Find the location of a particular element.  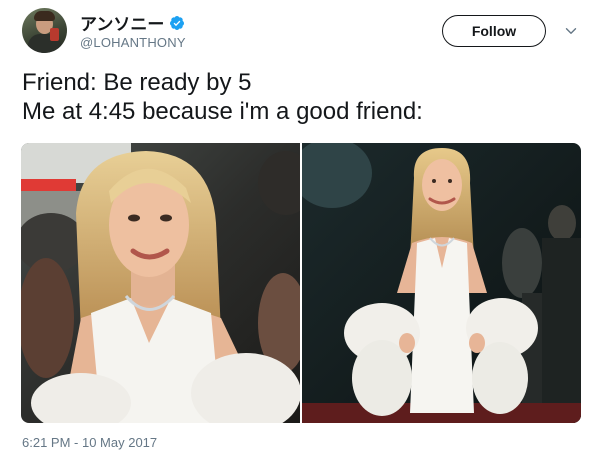

tweet-text-line: Me at 4:45 because i'm a good friend: is located at coordinates (222, 111).